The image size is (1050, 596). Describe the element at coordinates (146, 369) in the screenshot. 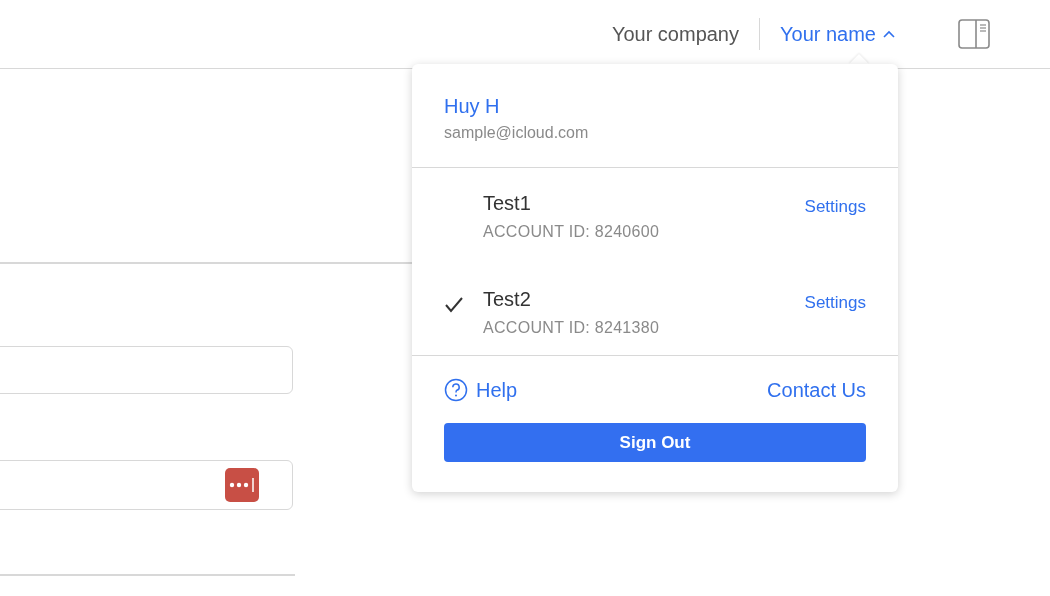

I see `input-field` at that location.